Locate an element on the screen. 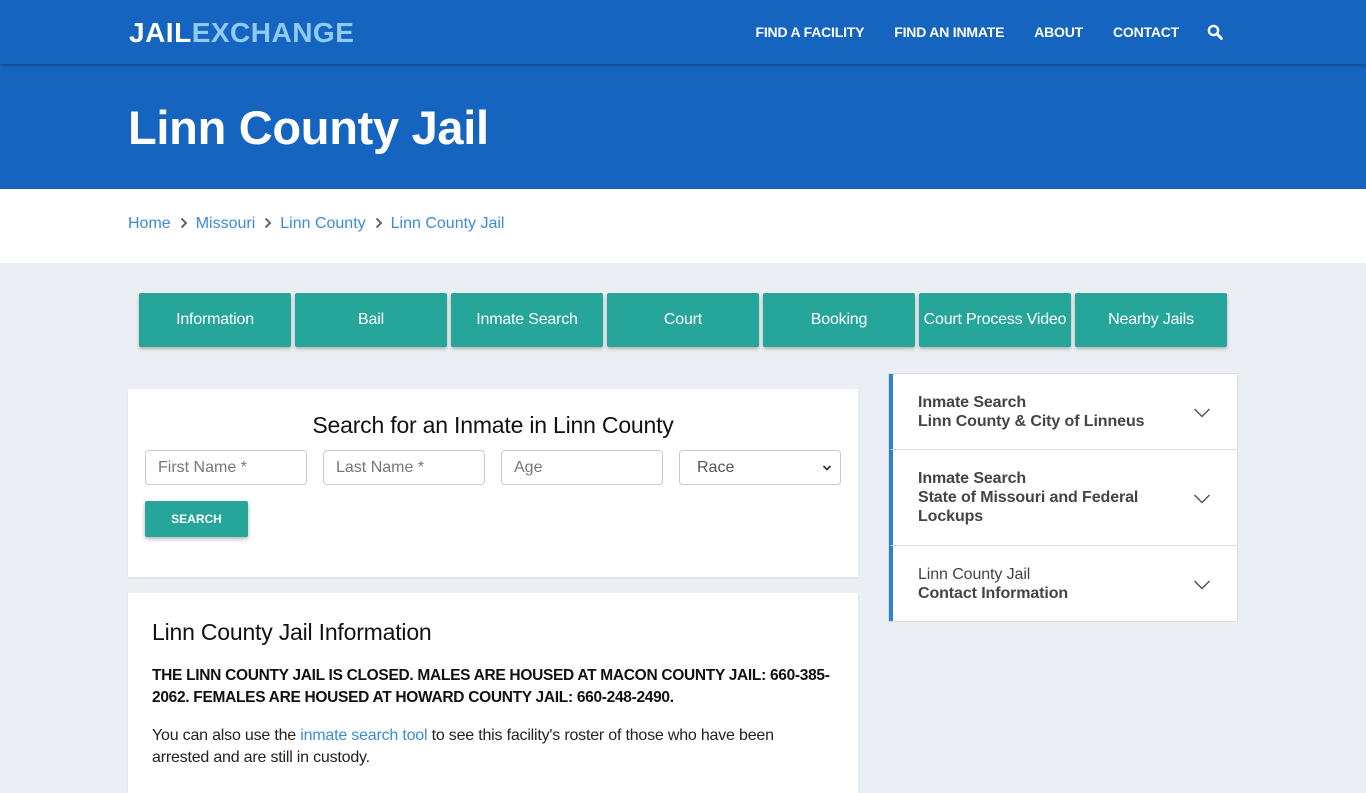 Image resolution: width=1366 pixels, height=793 pixels. accordion-item-contact-info: Linn County Jail Contact Information is located at coordinates (1063, 583).